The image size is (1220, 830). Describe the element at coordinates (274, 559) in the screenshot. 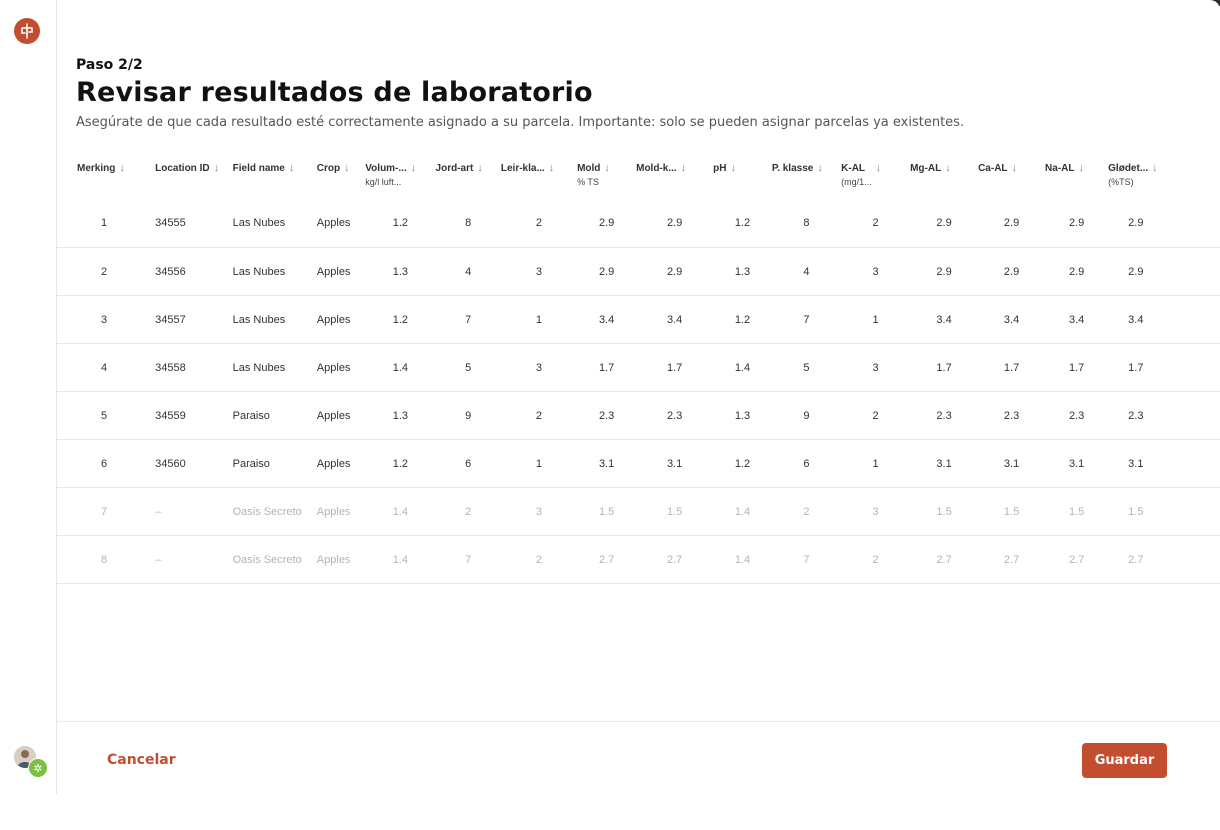

I see `table-cell: Oasis Secreto` at that location.